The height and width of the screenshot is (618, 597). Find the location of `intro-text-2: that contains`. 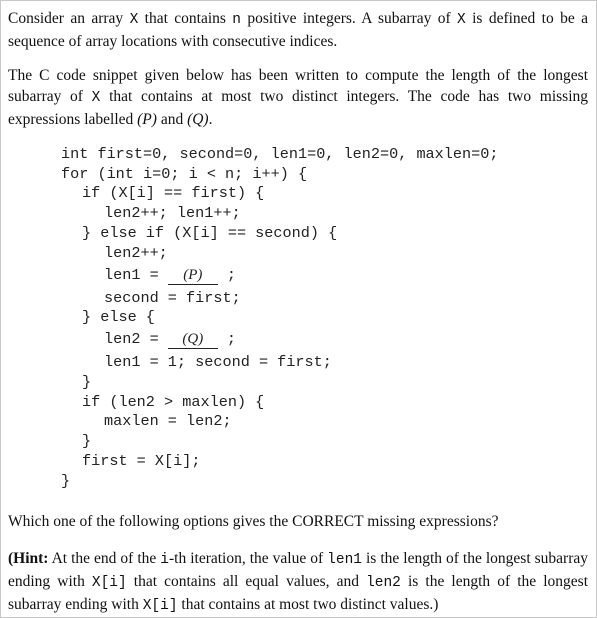

intro-text-2: that contains is located at coordinates (185, 18).